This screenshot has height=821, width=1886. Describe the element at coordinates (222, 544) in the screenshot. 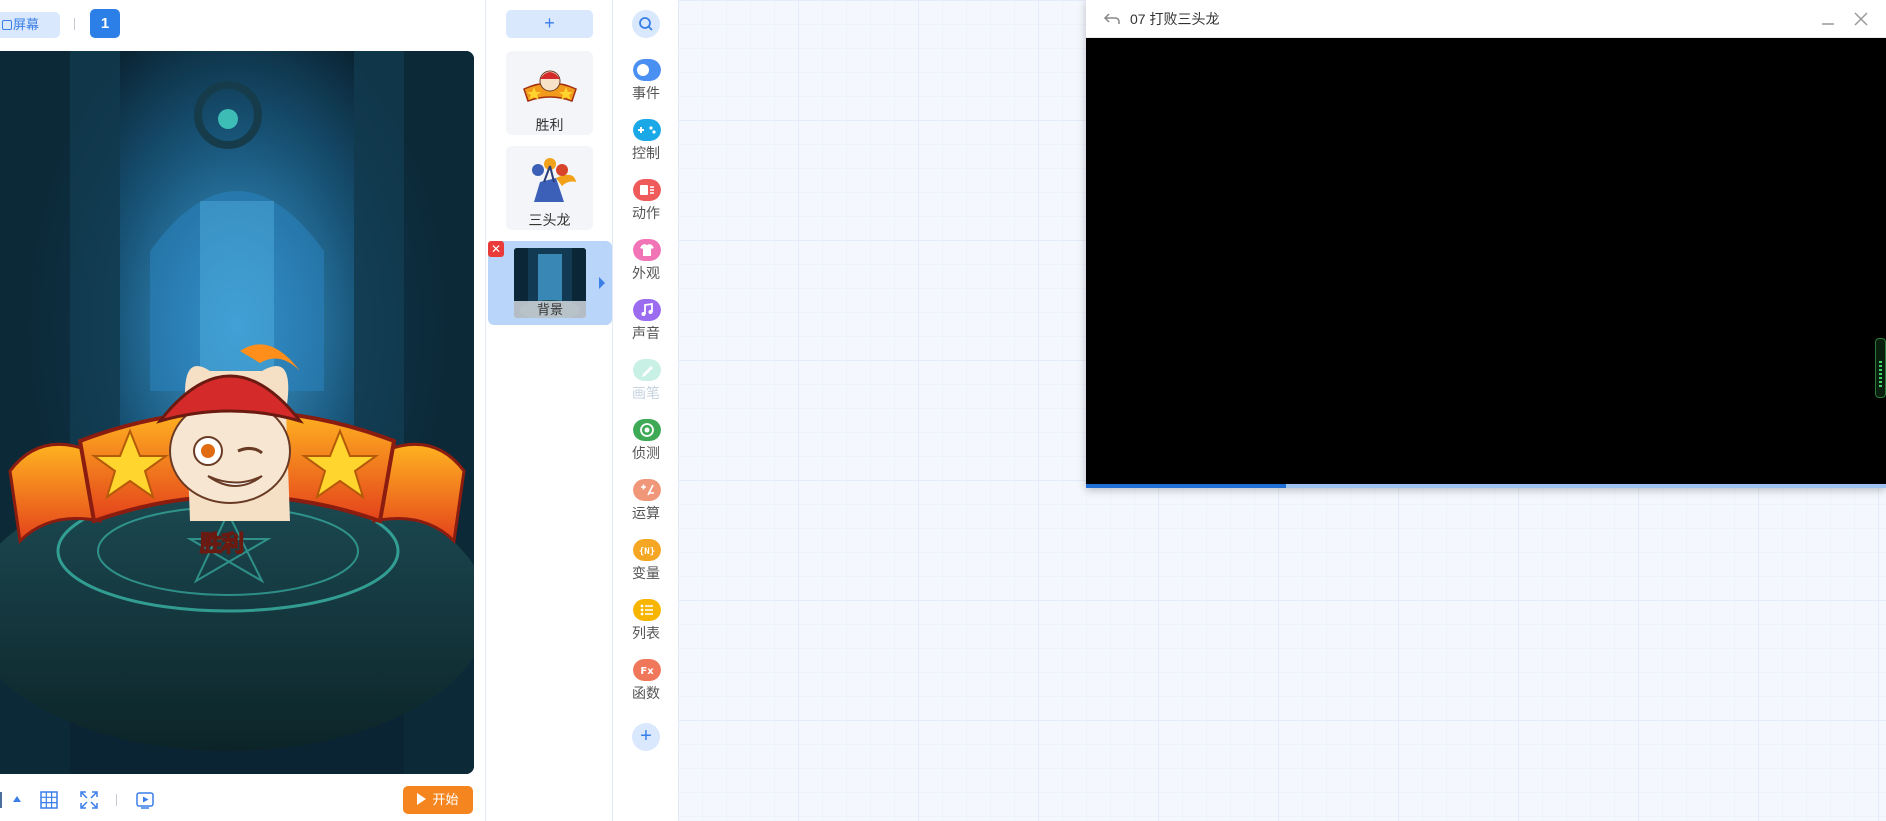

I see `victory-banner-text: 胜利` at that location.